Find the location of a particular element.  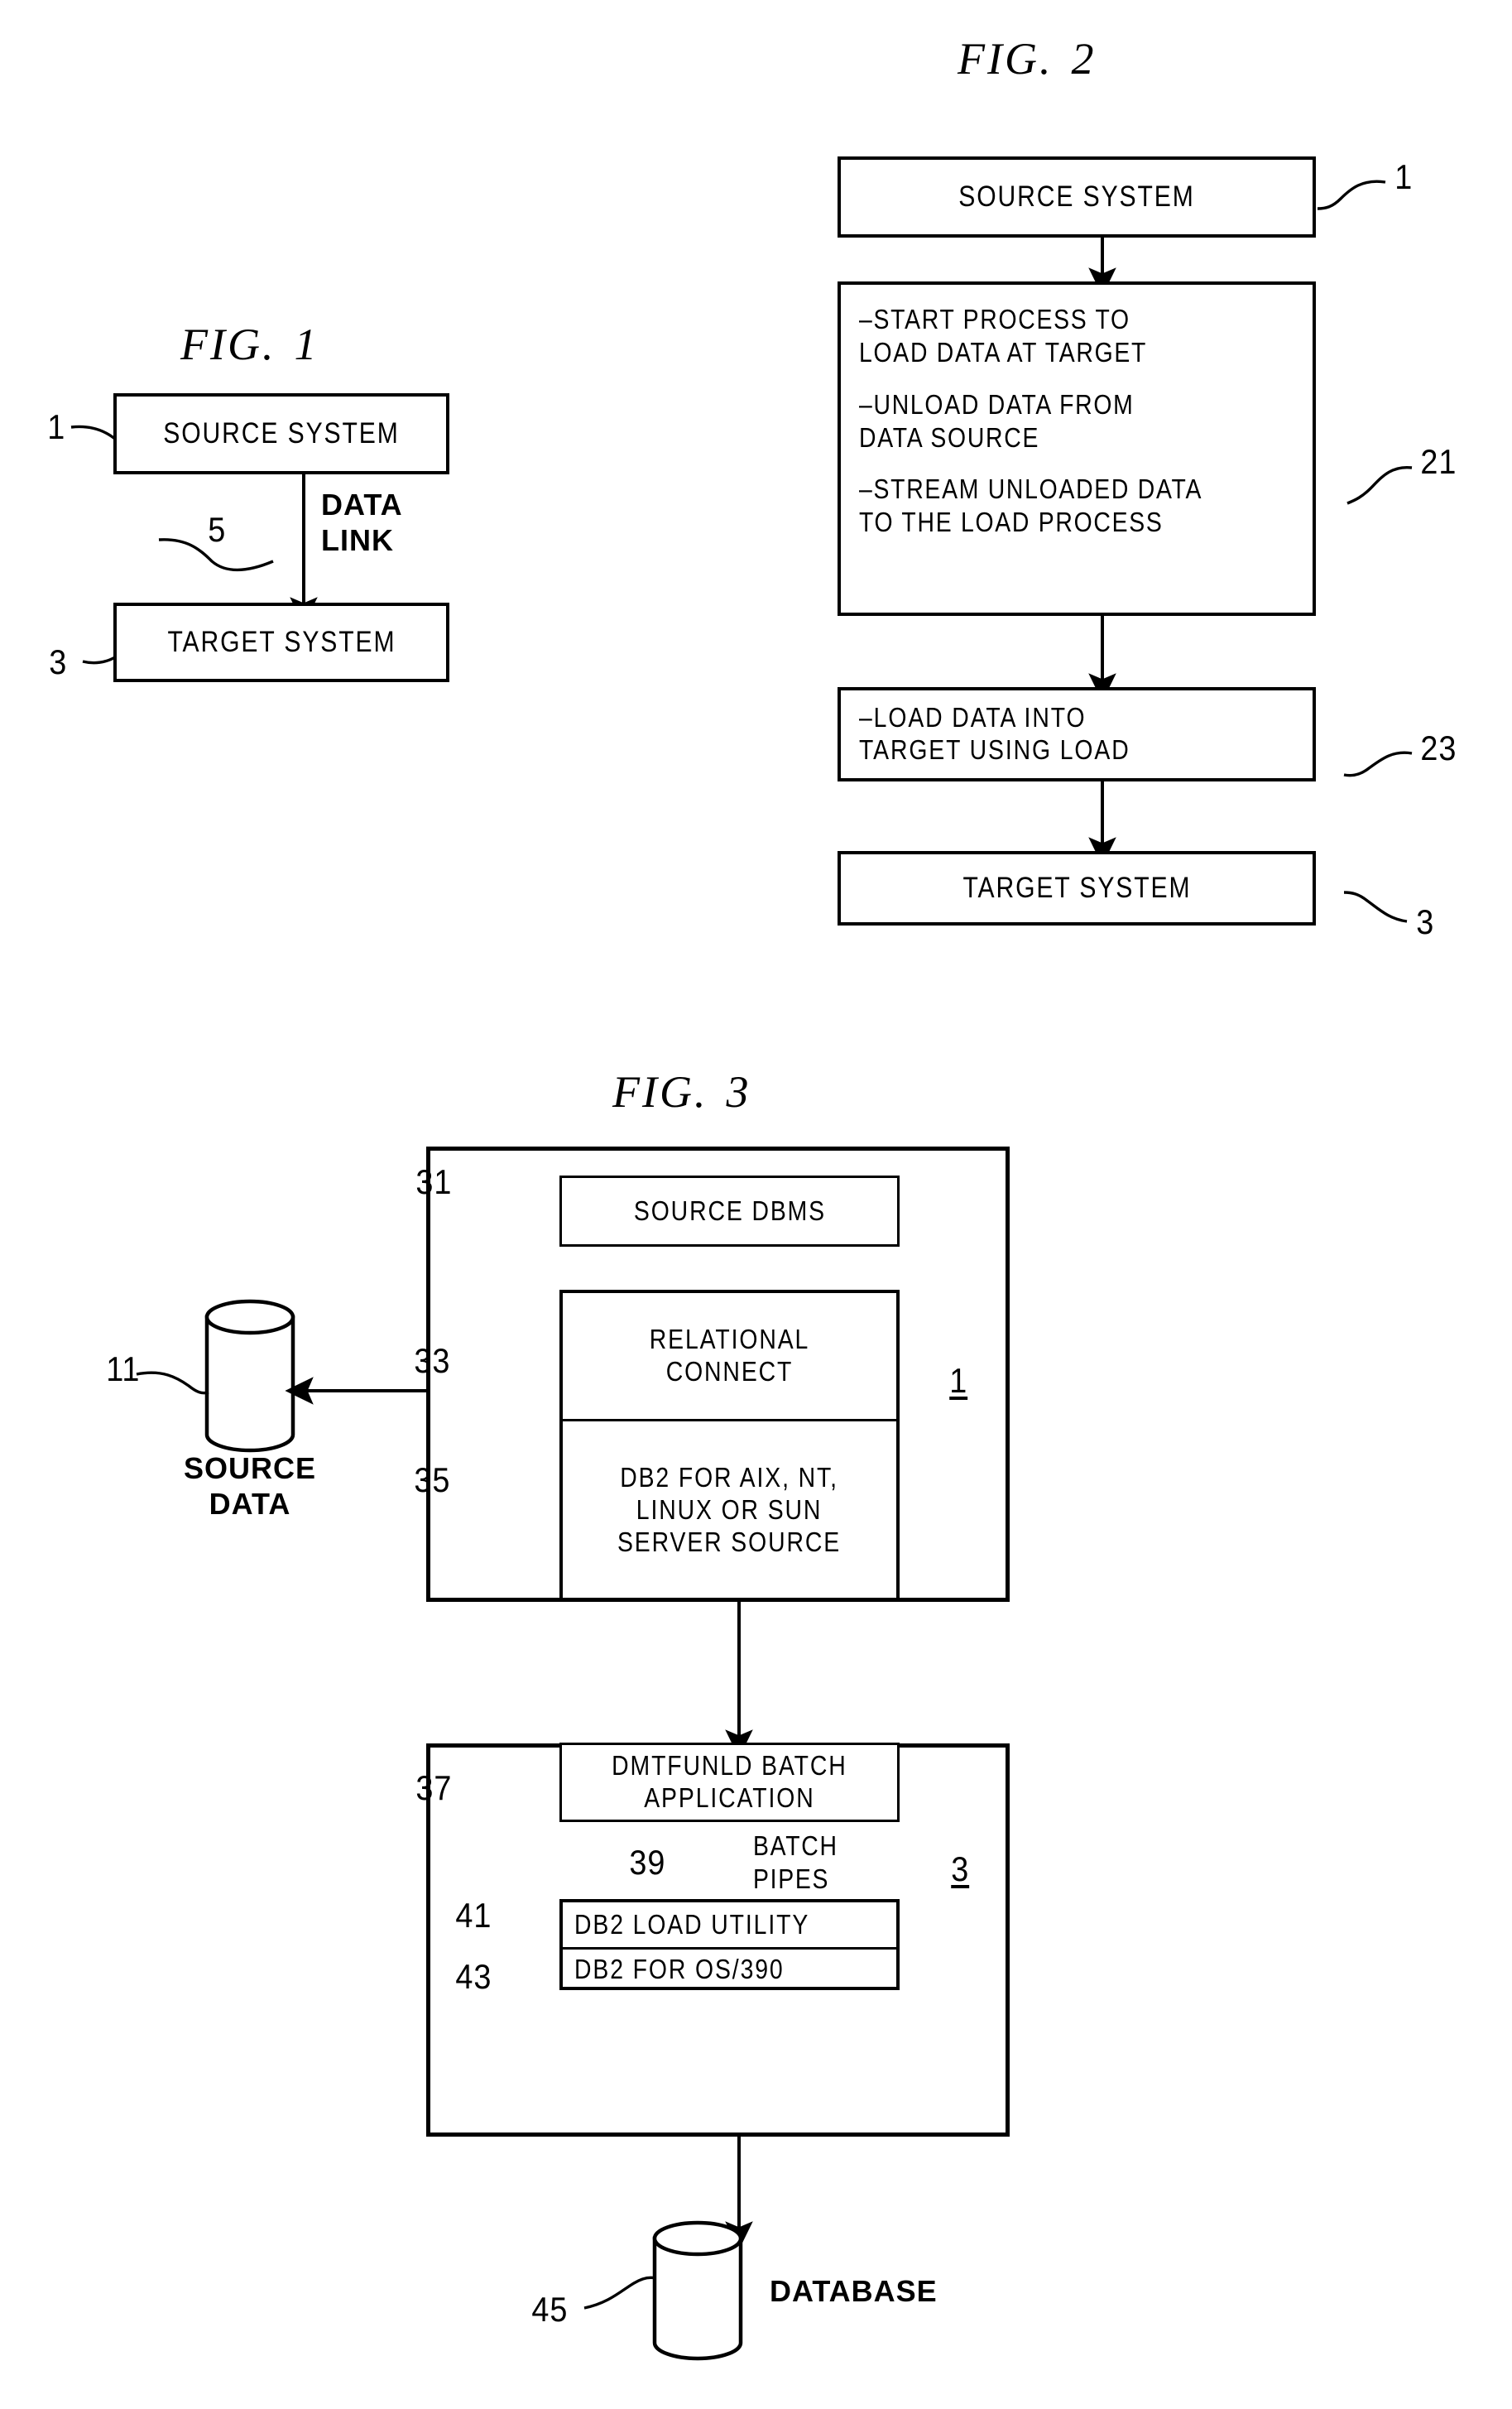

fig3-db2-os390-box: DB2 FOR OS/390 is located at coordinates (729, 1968).